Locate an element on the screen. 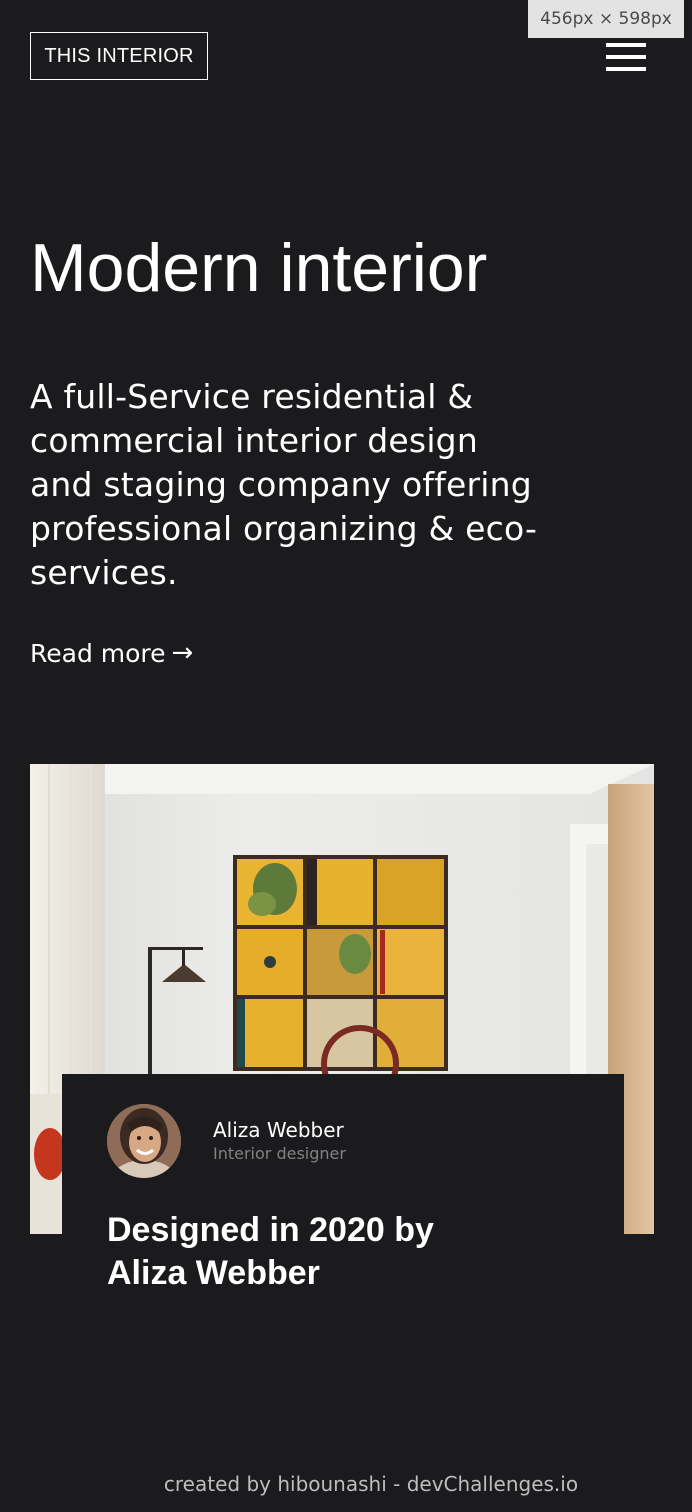  read-more-link: Read more → is located at coordinates (111, 653).